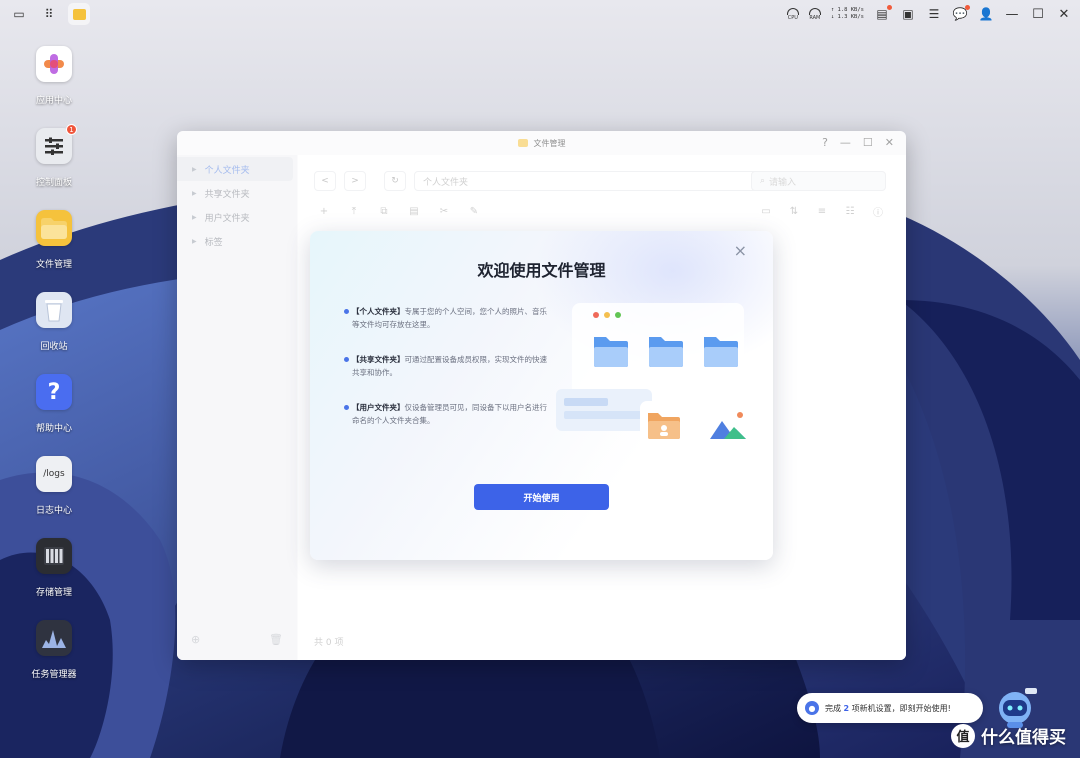 Image resolution: width=1080 pixels, height=758 pixels. I want to click on control-panel-badge: 1, so click(71, 129).